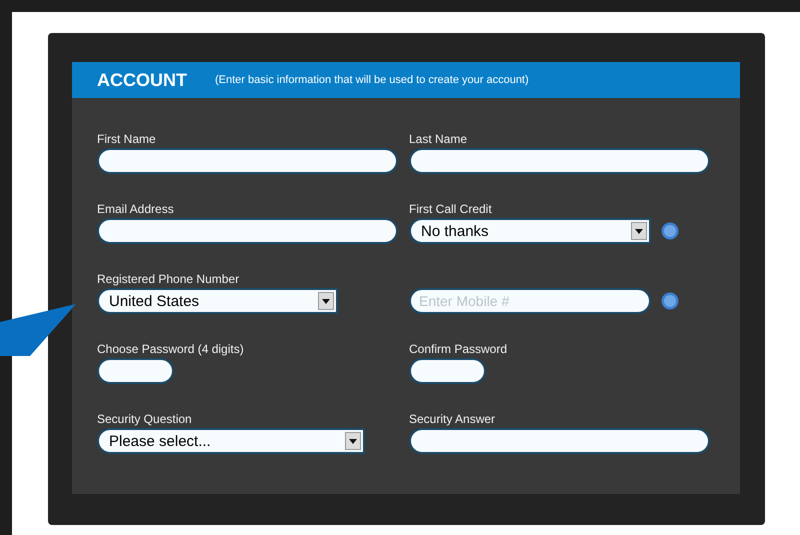  Describe the element at coordinates (144, 419) in the screenshot. I see `field-label: Security Question` at that location.